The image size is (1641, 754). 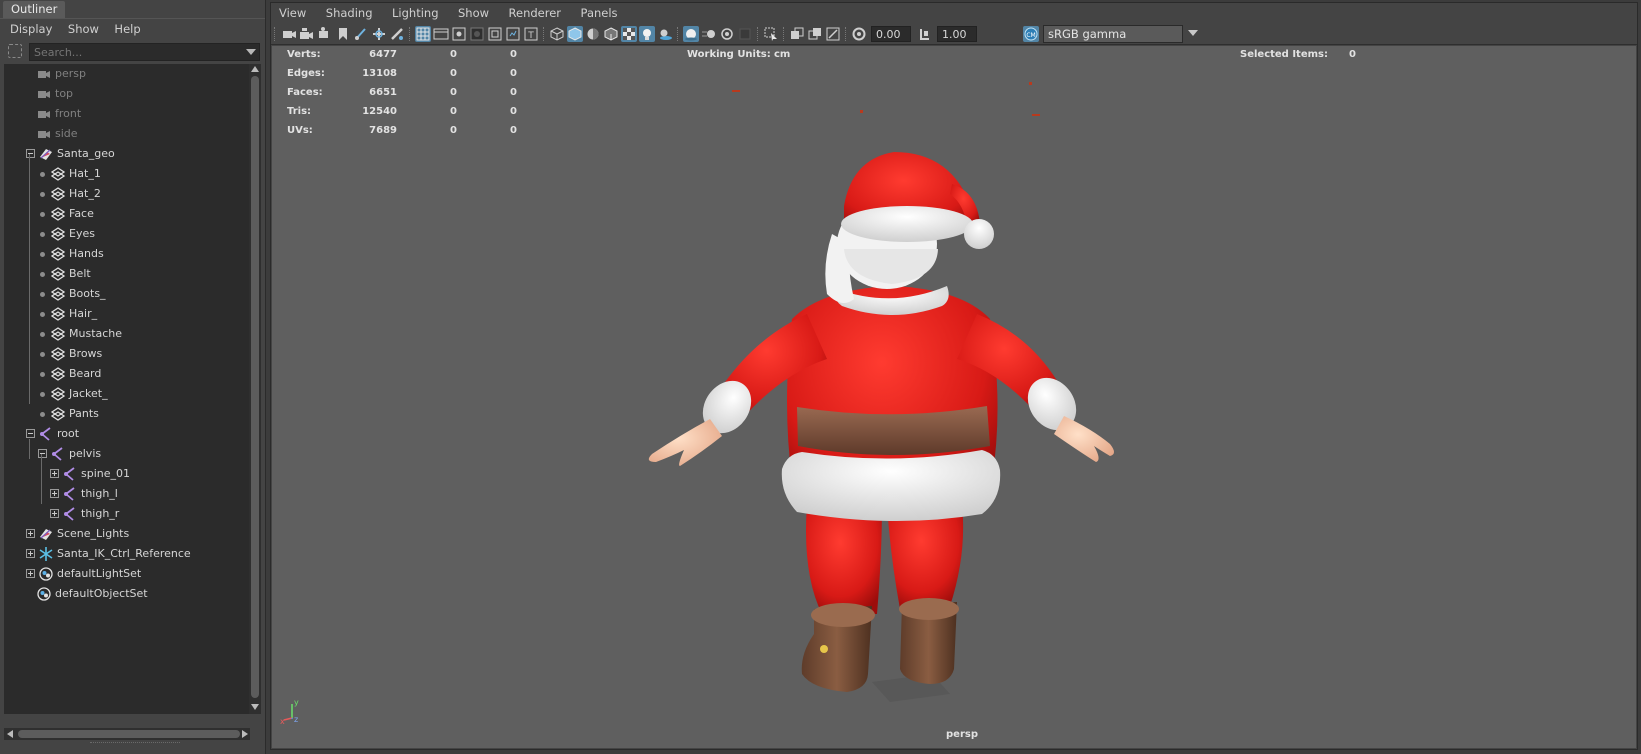 What do you see at coordinates (441, 34) in the screenshot?
I see `film-gate-icon` at bounding box center [441, 34].